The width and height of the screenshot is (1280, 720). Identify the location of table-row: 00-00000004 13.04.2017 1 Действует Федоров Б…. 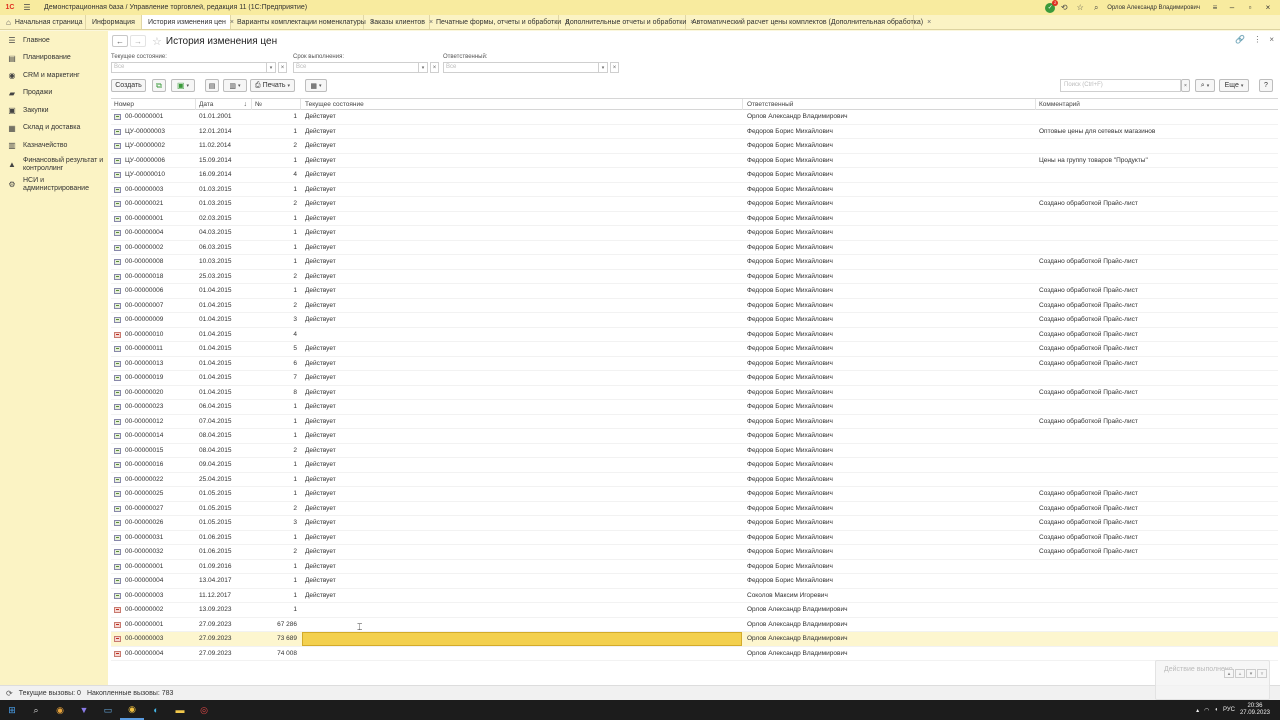
(694, 581).